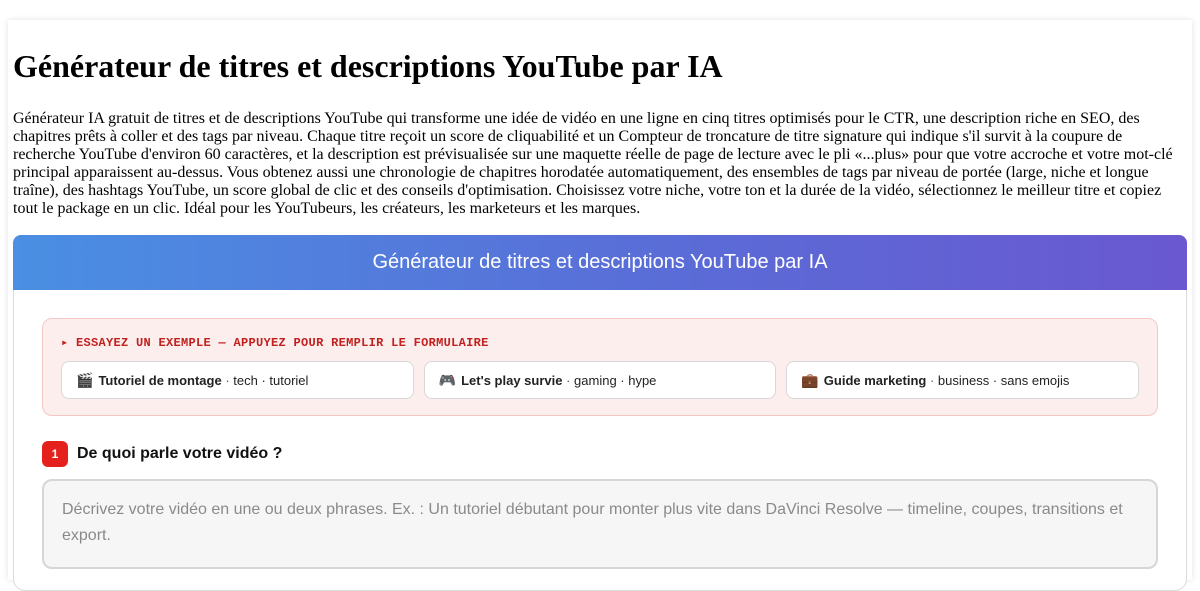 This screenshot has height=591, width=1200. I want to click on briefcase-icon: 💼, so click(810, 379).